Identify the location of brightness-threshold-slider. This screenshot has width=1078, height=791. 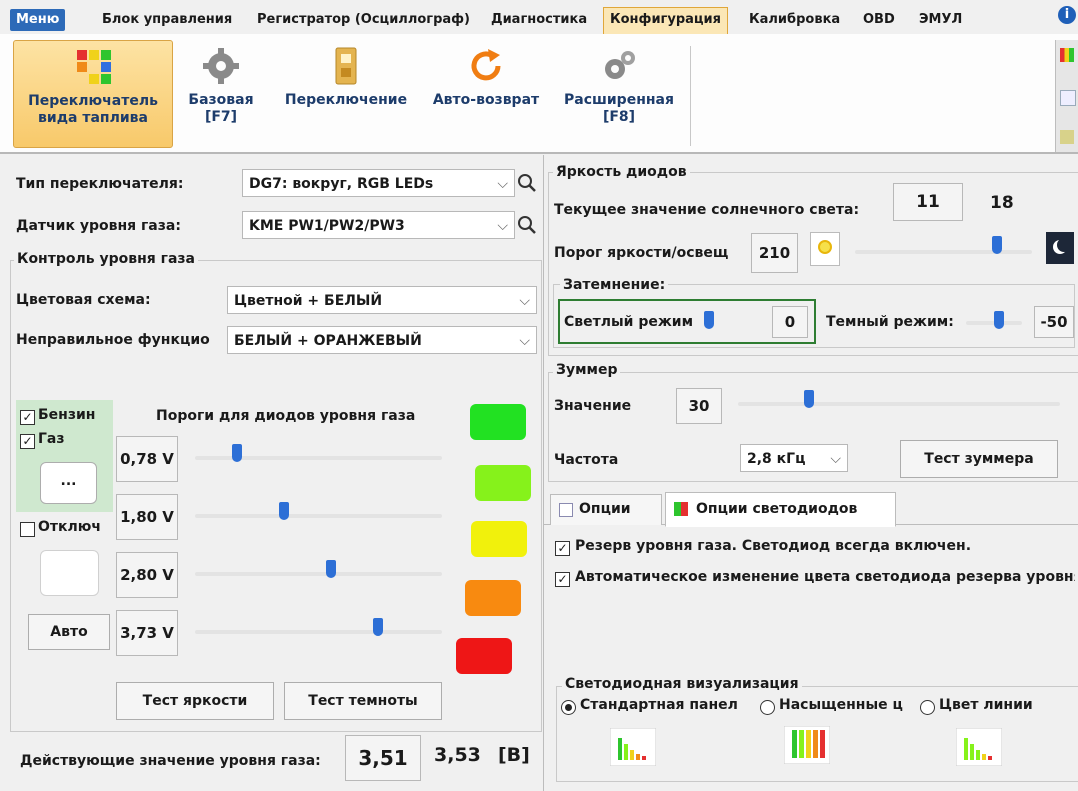
(996, 245).